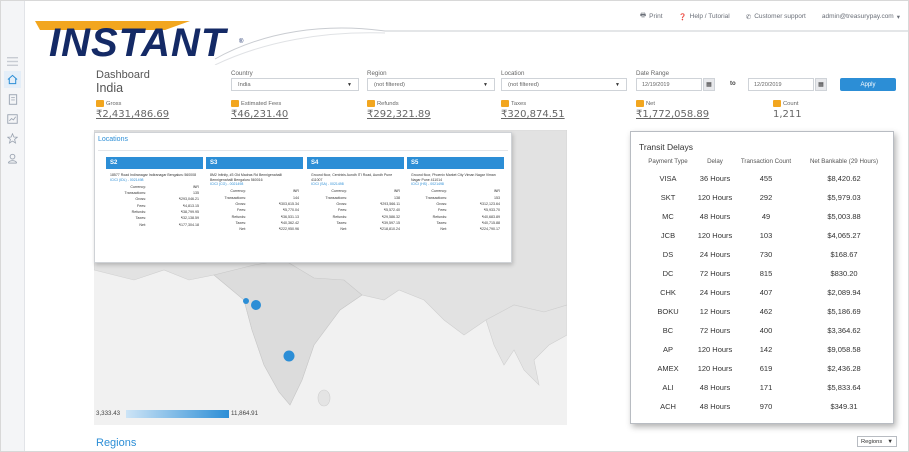  I want to click on start-date-input: 12/19/2019, so click(669, 84).